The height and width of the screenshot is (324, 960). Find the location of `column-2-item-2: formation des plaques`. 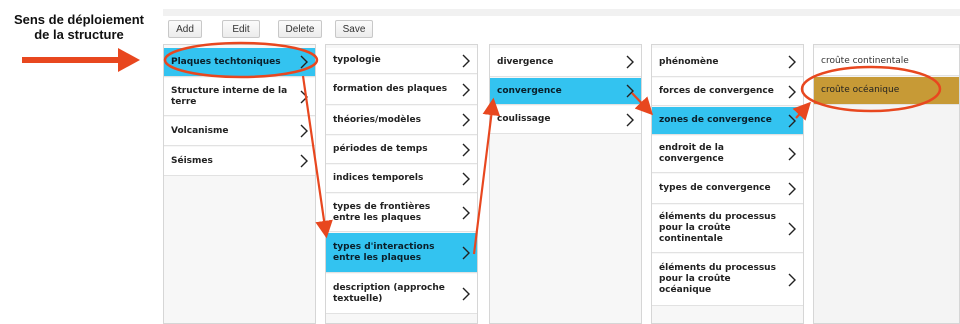

column-2-item-2: formation des plaques is located at coordinates (401, 90).